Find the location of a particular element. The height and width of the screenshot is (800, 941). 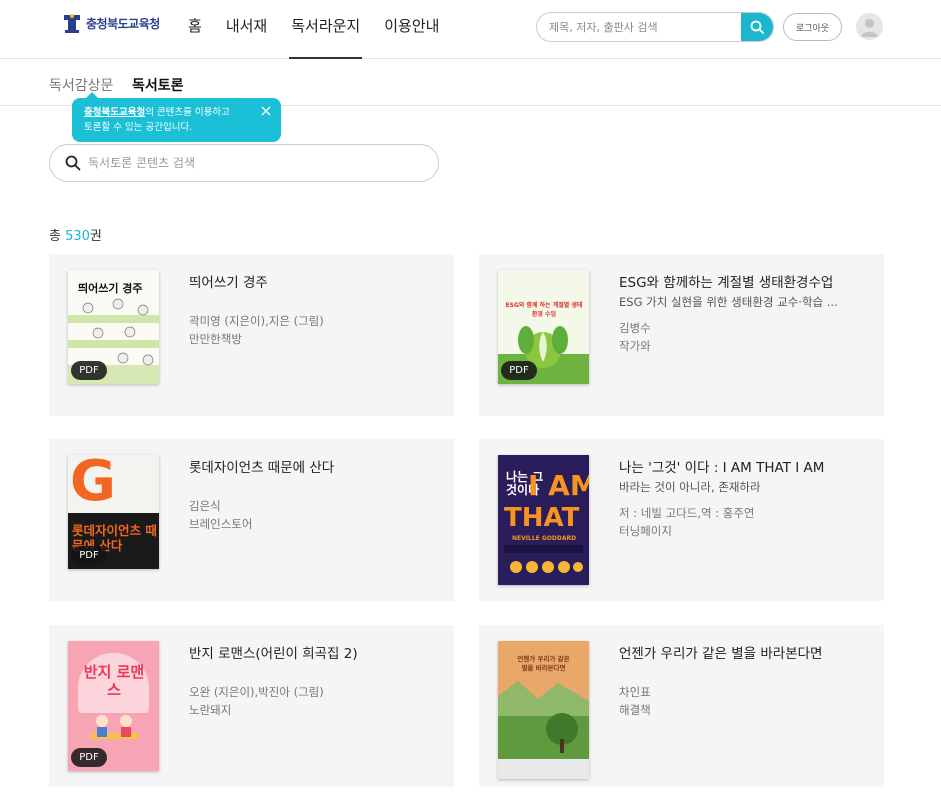

book-subtitle: 바라는 것이 아니라, 존재하라 is located at coordinates (690, 487).